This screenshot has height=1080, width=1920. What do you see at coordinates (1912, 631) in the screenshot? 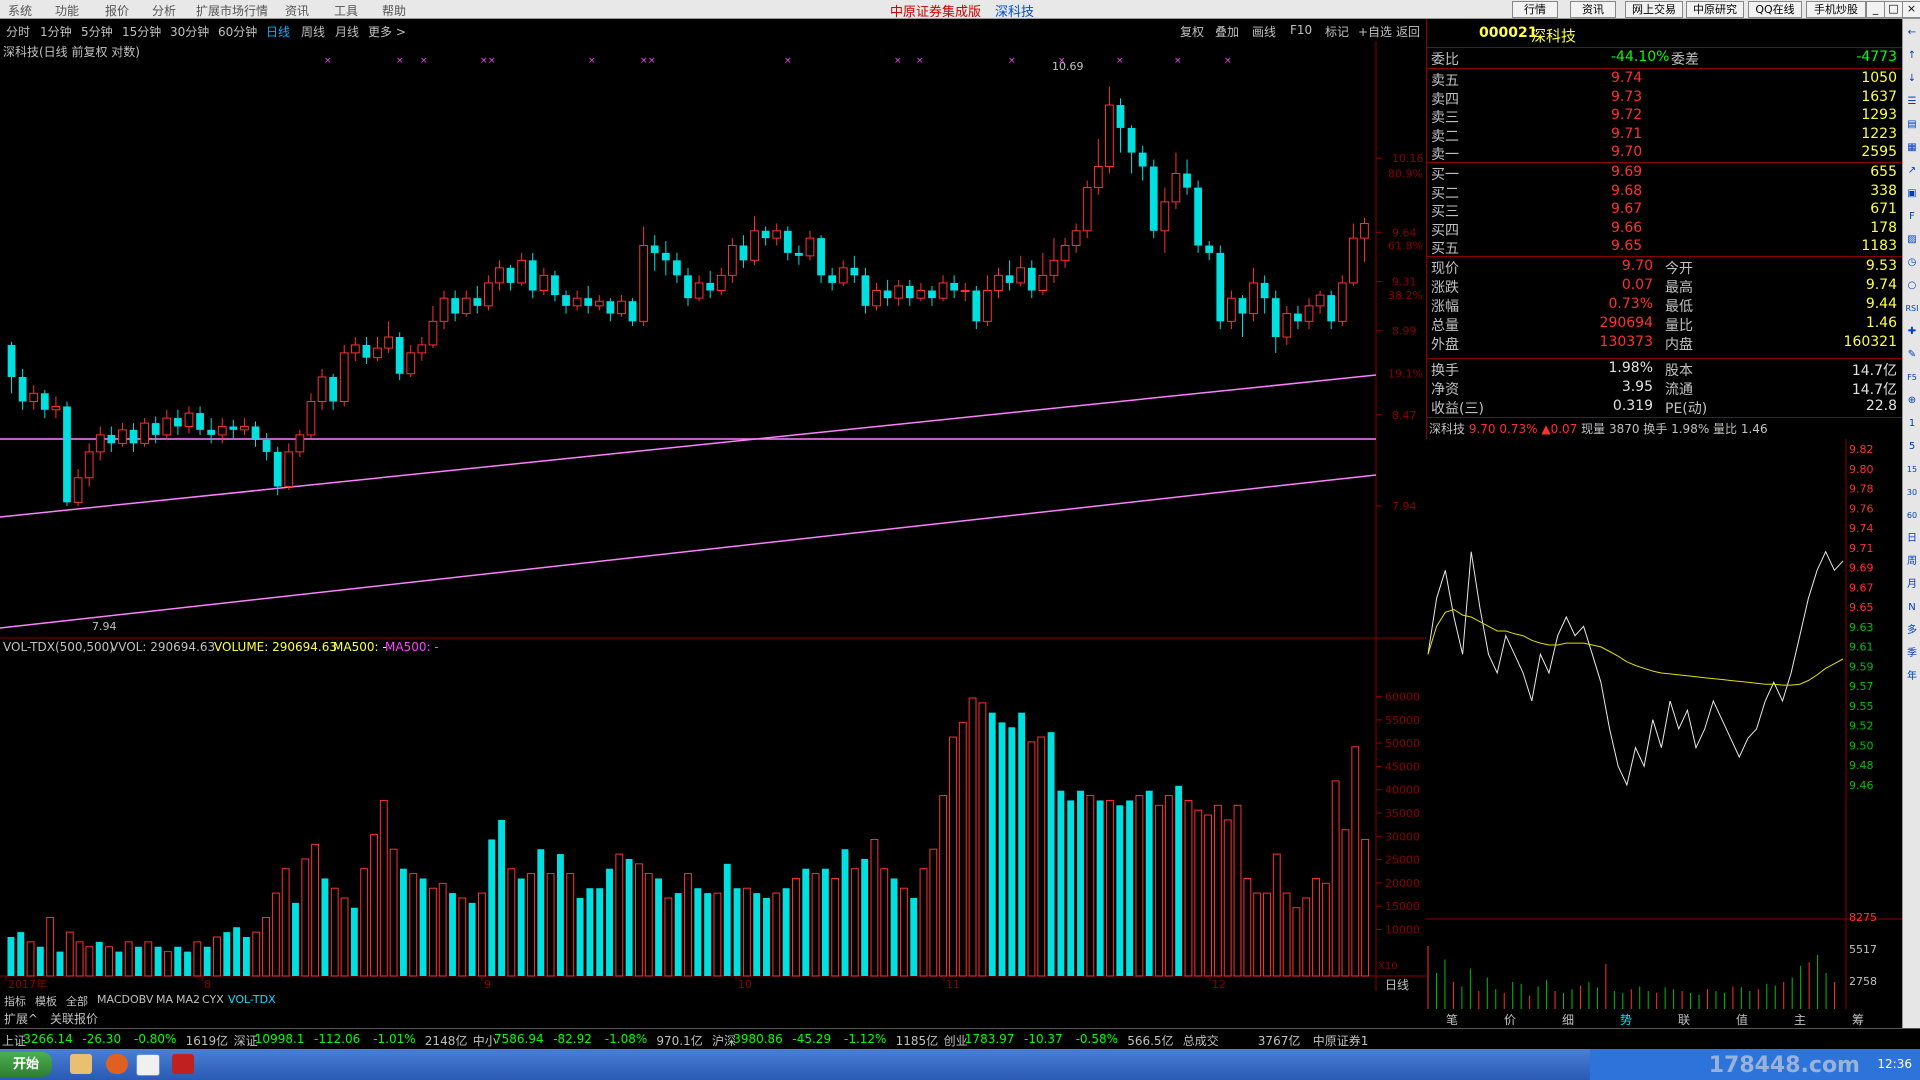
I see `side-tool-icon: 多` at bounding box center [1912, 631].